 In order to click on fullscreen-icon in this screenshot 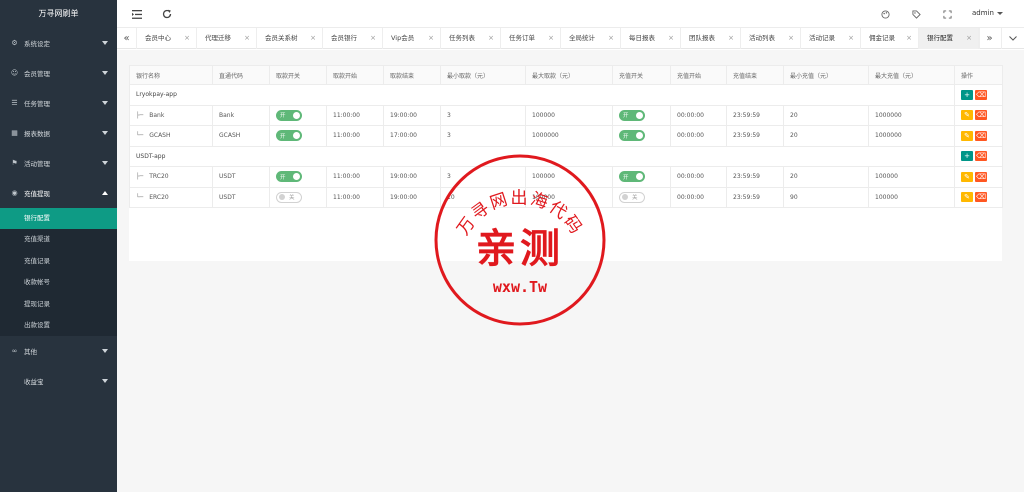, I will do `click(947, 14)`.